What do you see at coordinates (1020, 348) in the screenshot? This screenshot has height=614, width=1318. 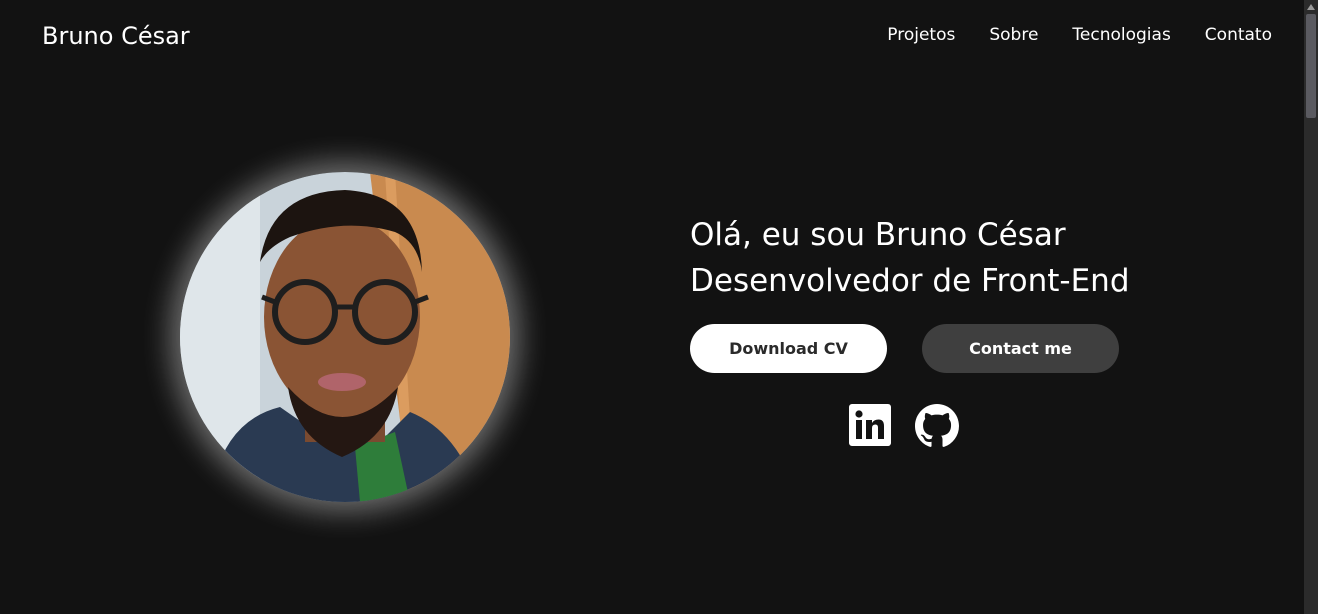 I see `contact-me-button: Contact me` at bounding box center [1020, 348].